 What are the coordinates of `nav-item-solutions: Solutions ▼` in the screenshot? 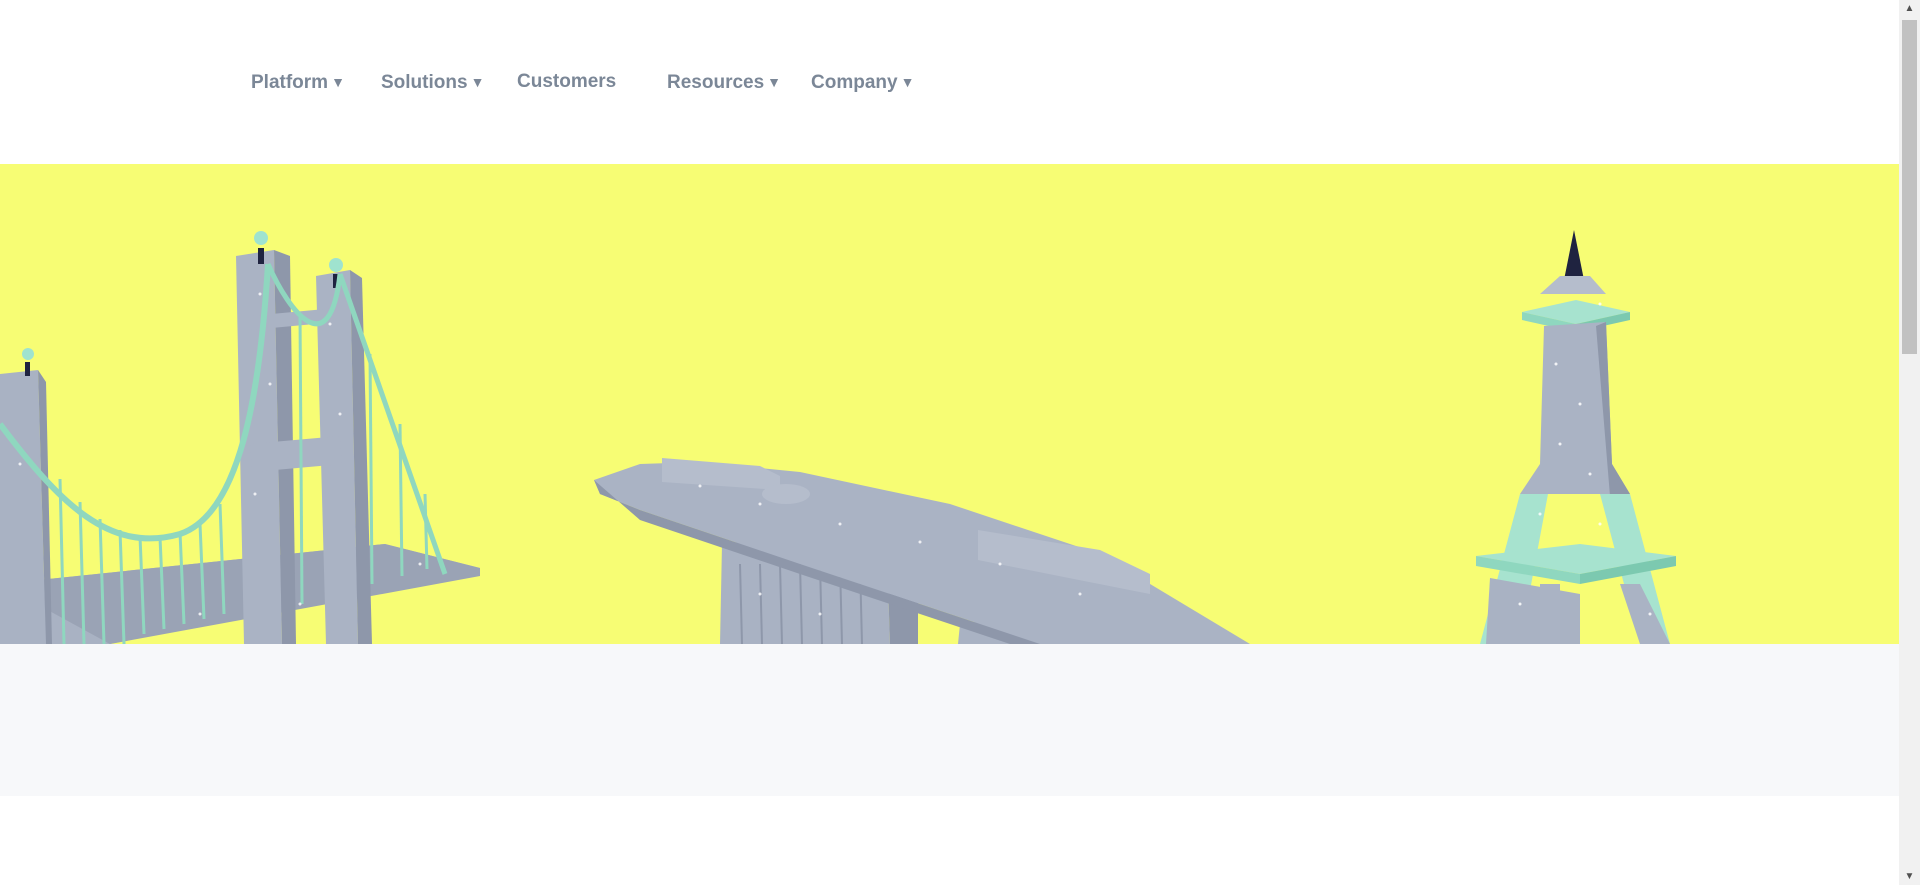 It's located at (432, 82).